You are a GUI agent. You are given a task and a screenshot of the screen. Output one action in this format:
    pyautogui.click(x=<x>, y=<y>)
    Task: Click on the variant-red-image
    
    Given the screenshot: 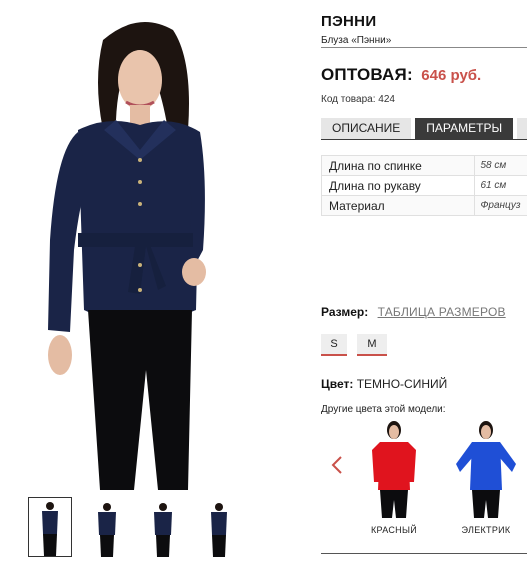 What is the action you would take?
    pyautogui.click(x=394, y=469)
    